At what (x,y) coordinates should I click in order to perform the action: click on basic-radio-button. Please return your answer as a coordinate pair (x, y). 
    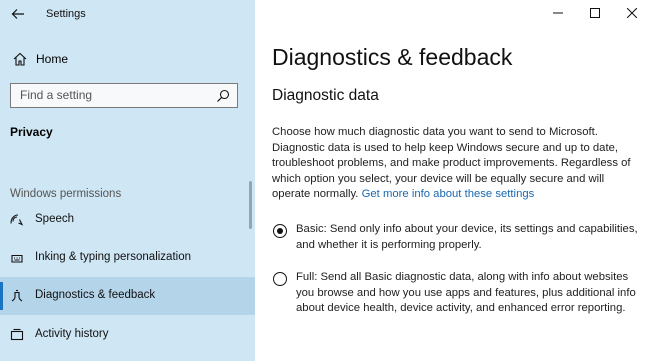
    Looking at the image, I should click on (280, 231).